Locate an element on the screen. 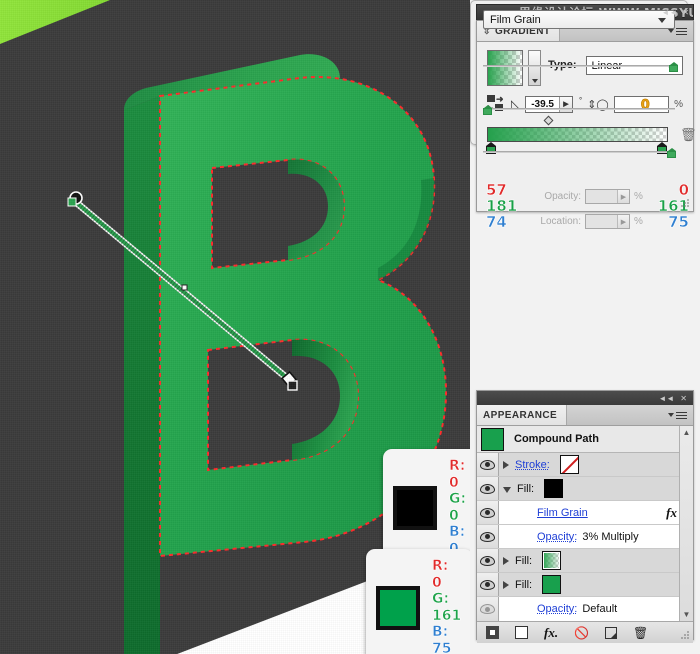 This screenshot has width=700, height=654. visibility-toggle-object-opacity is located at coordinates (488, 609).